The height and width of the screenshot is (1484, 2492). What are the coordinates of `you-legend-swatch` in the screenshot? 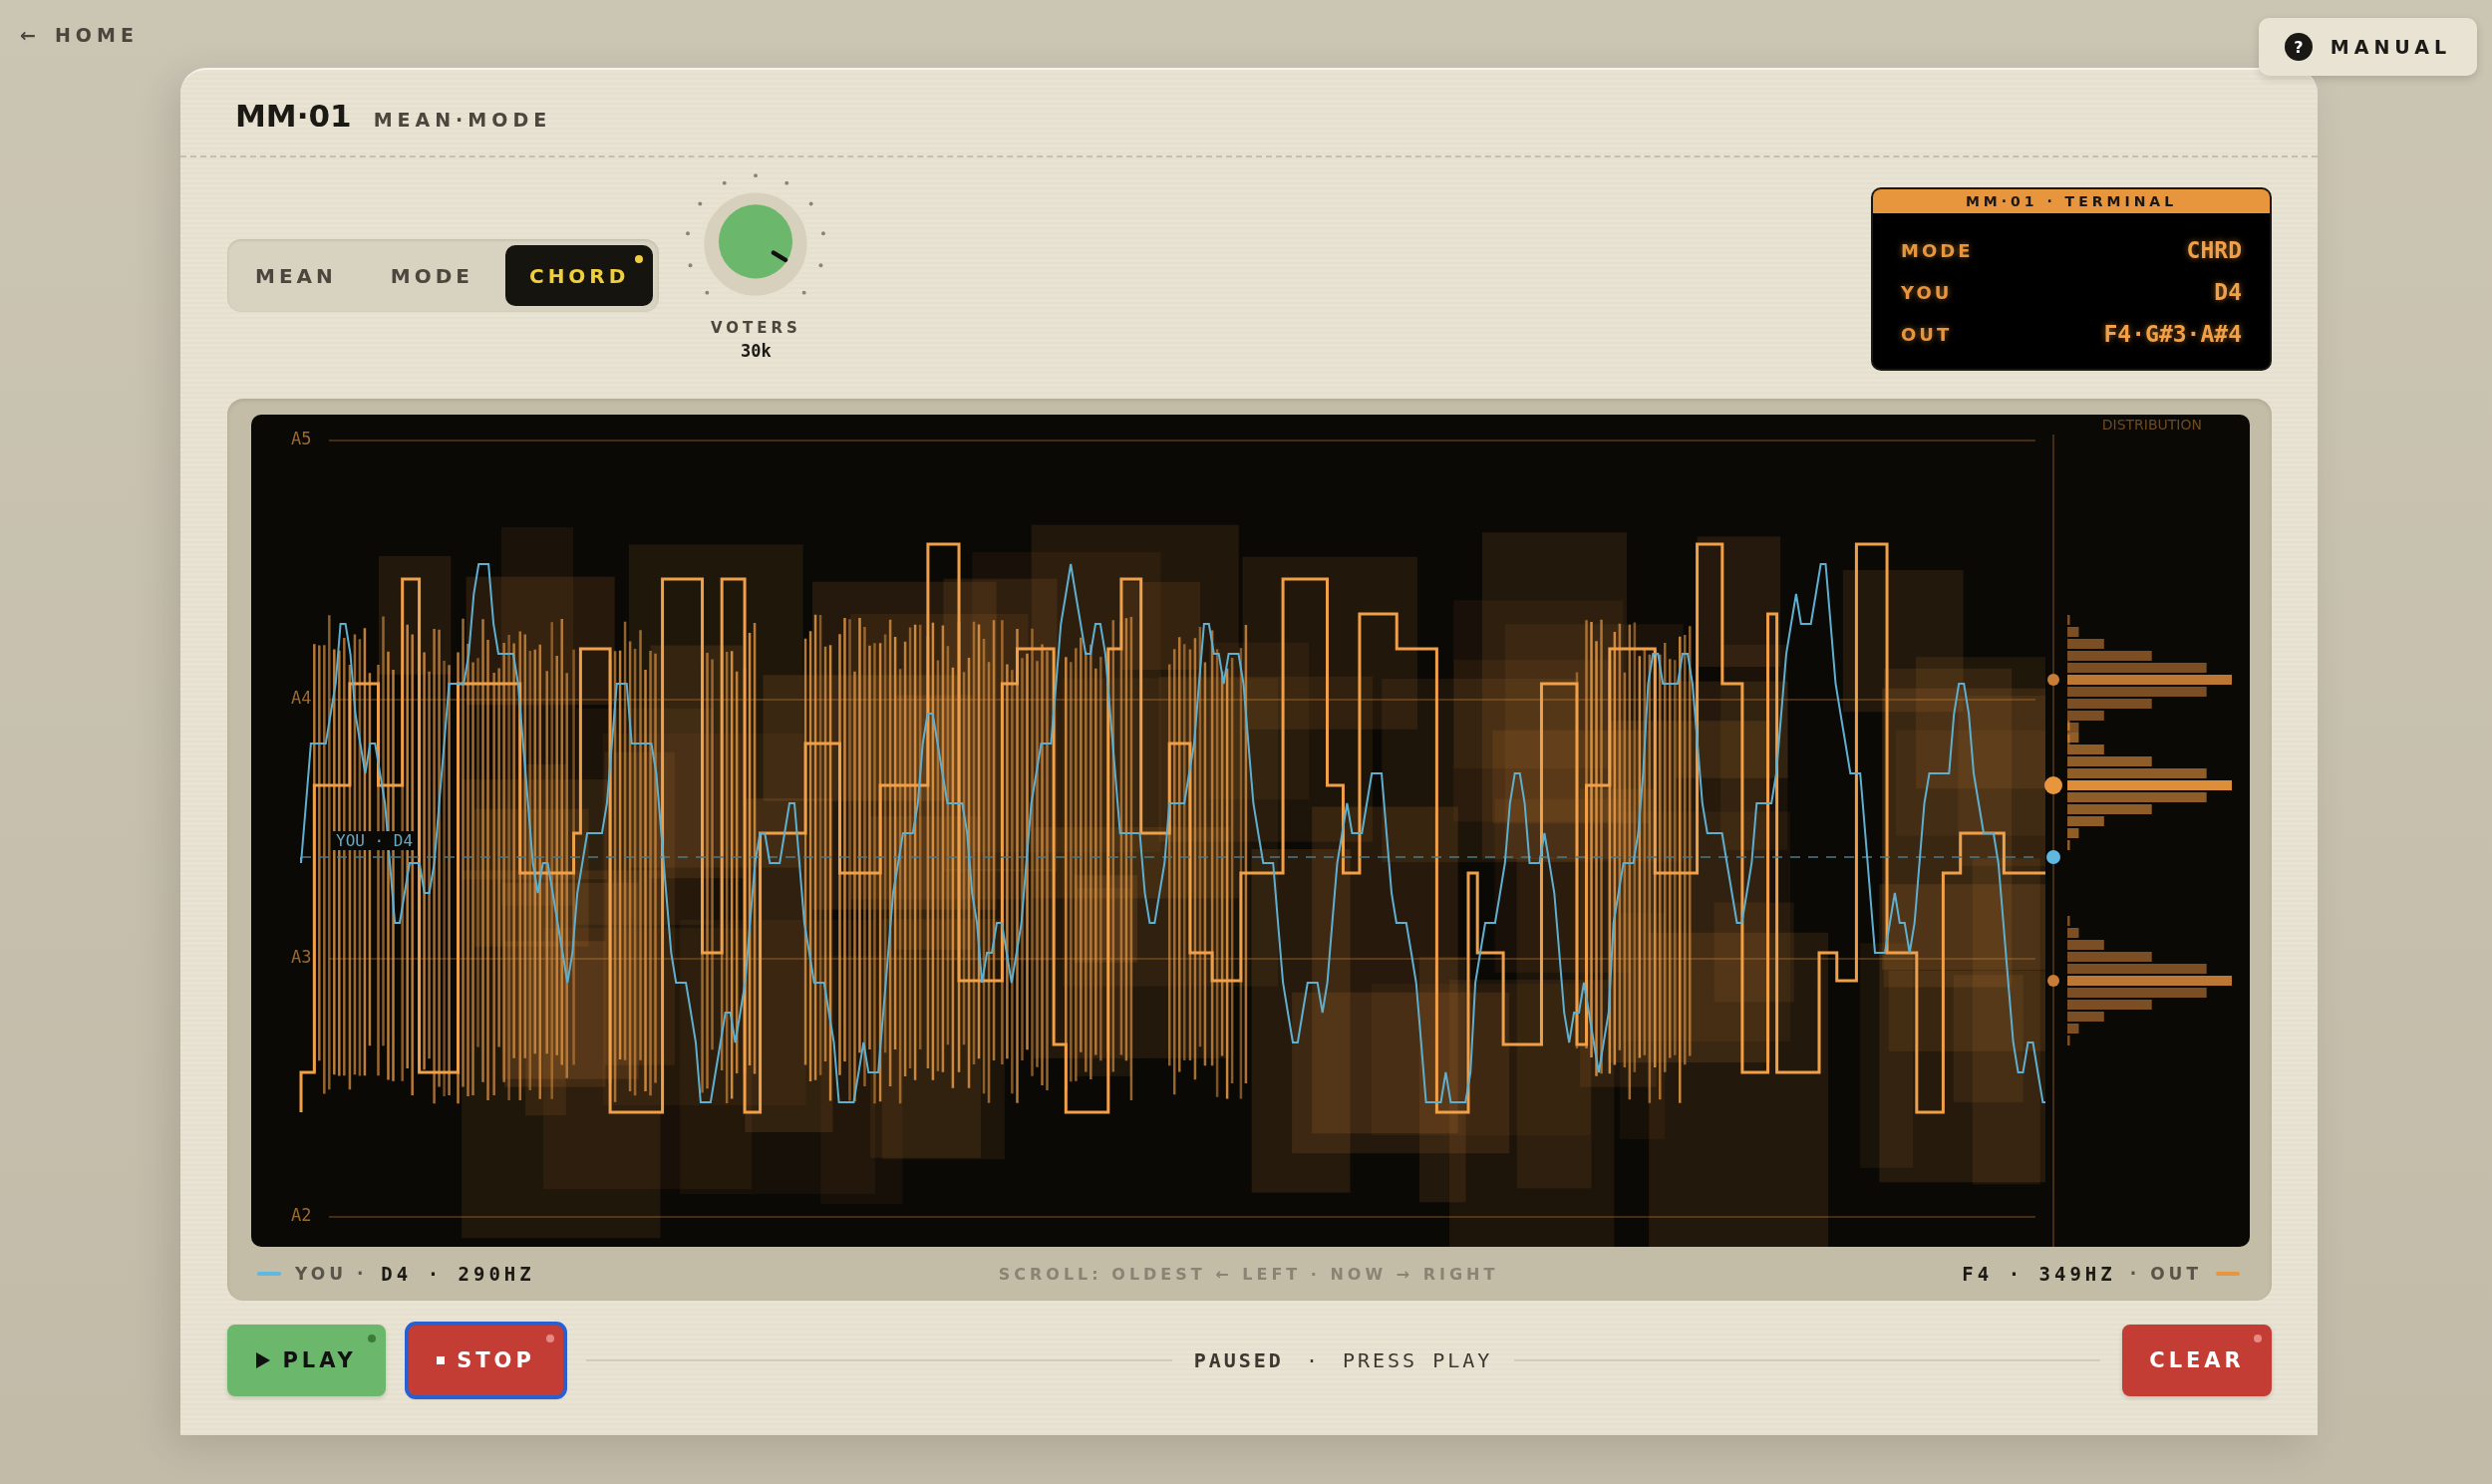 It's located at (269, 1274).